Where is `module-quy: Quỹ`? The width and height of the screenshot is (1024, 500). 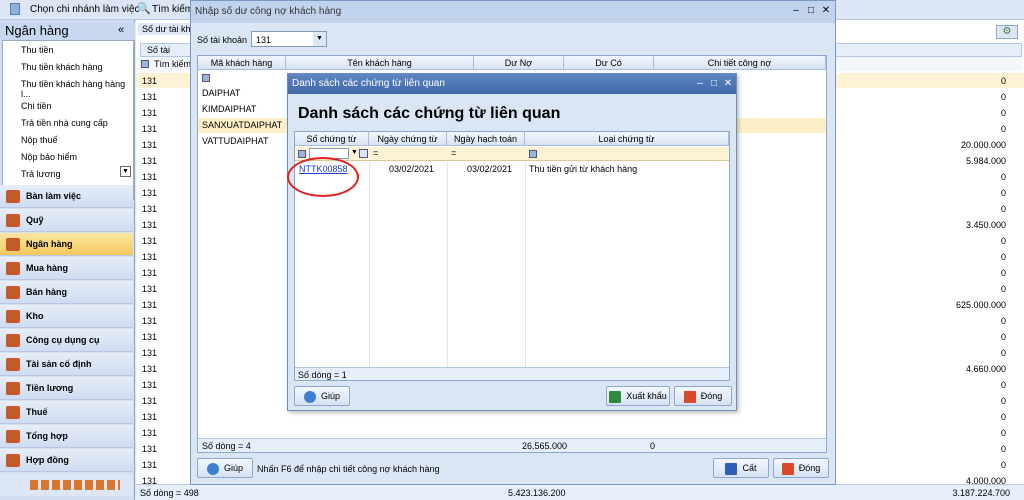
module-quy: Quỹ is located at coordinates (66, 220).